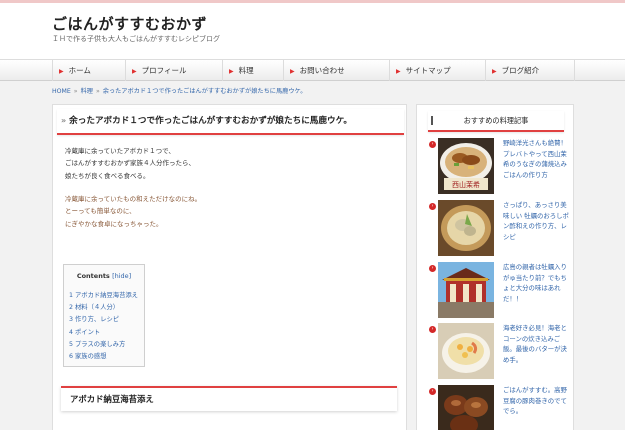  What do you see at coordinates (432, 120) in the screenshot?
I see `title-bar-decoration` at bounding box center [432, 120].